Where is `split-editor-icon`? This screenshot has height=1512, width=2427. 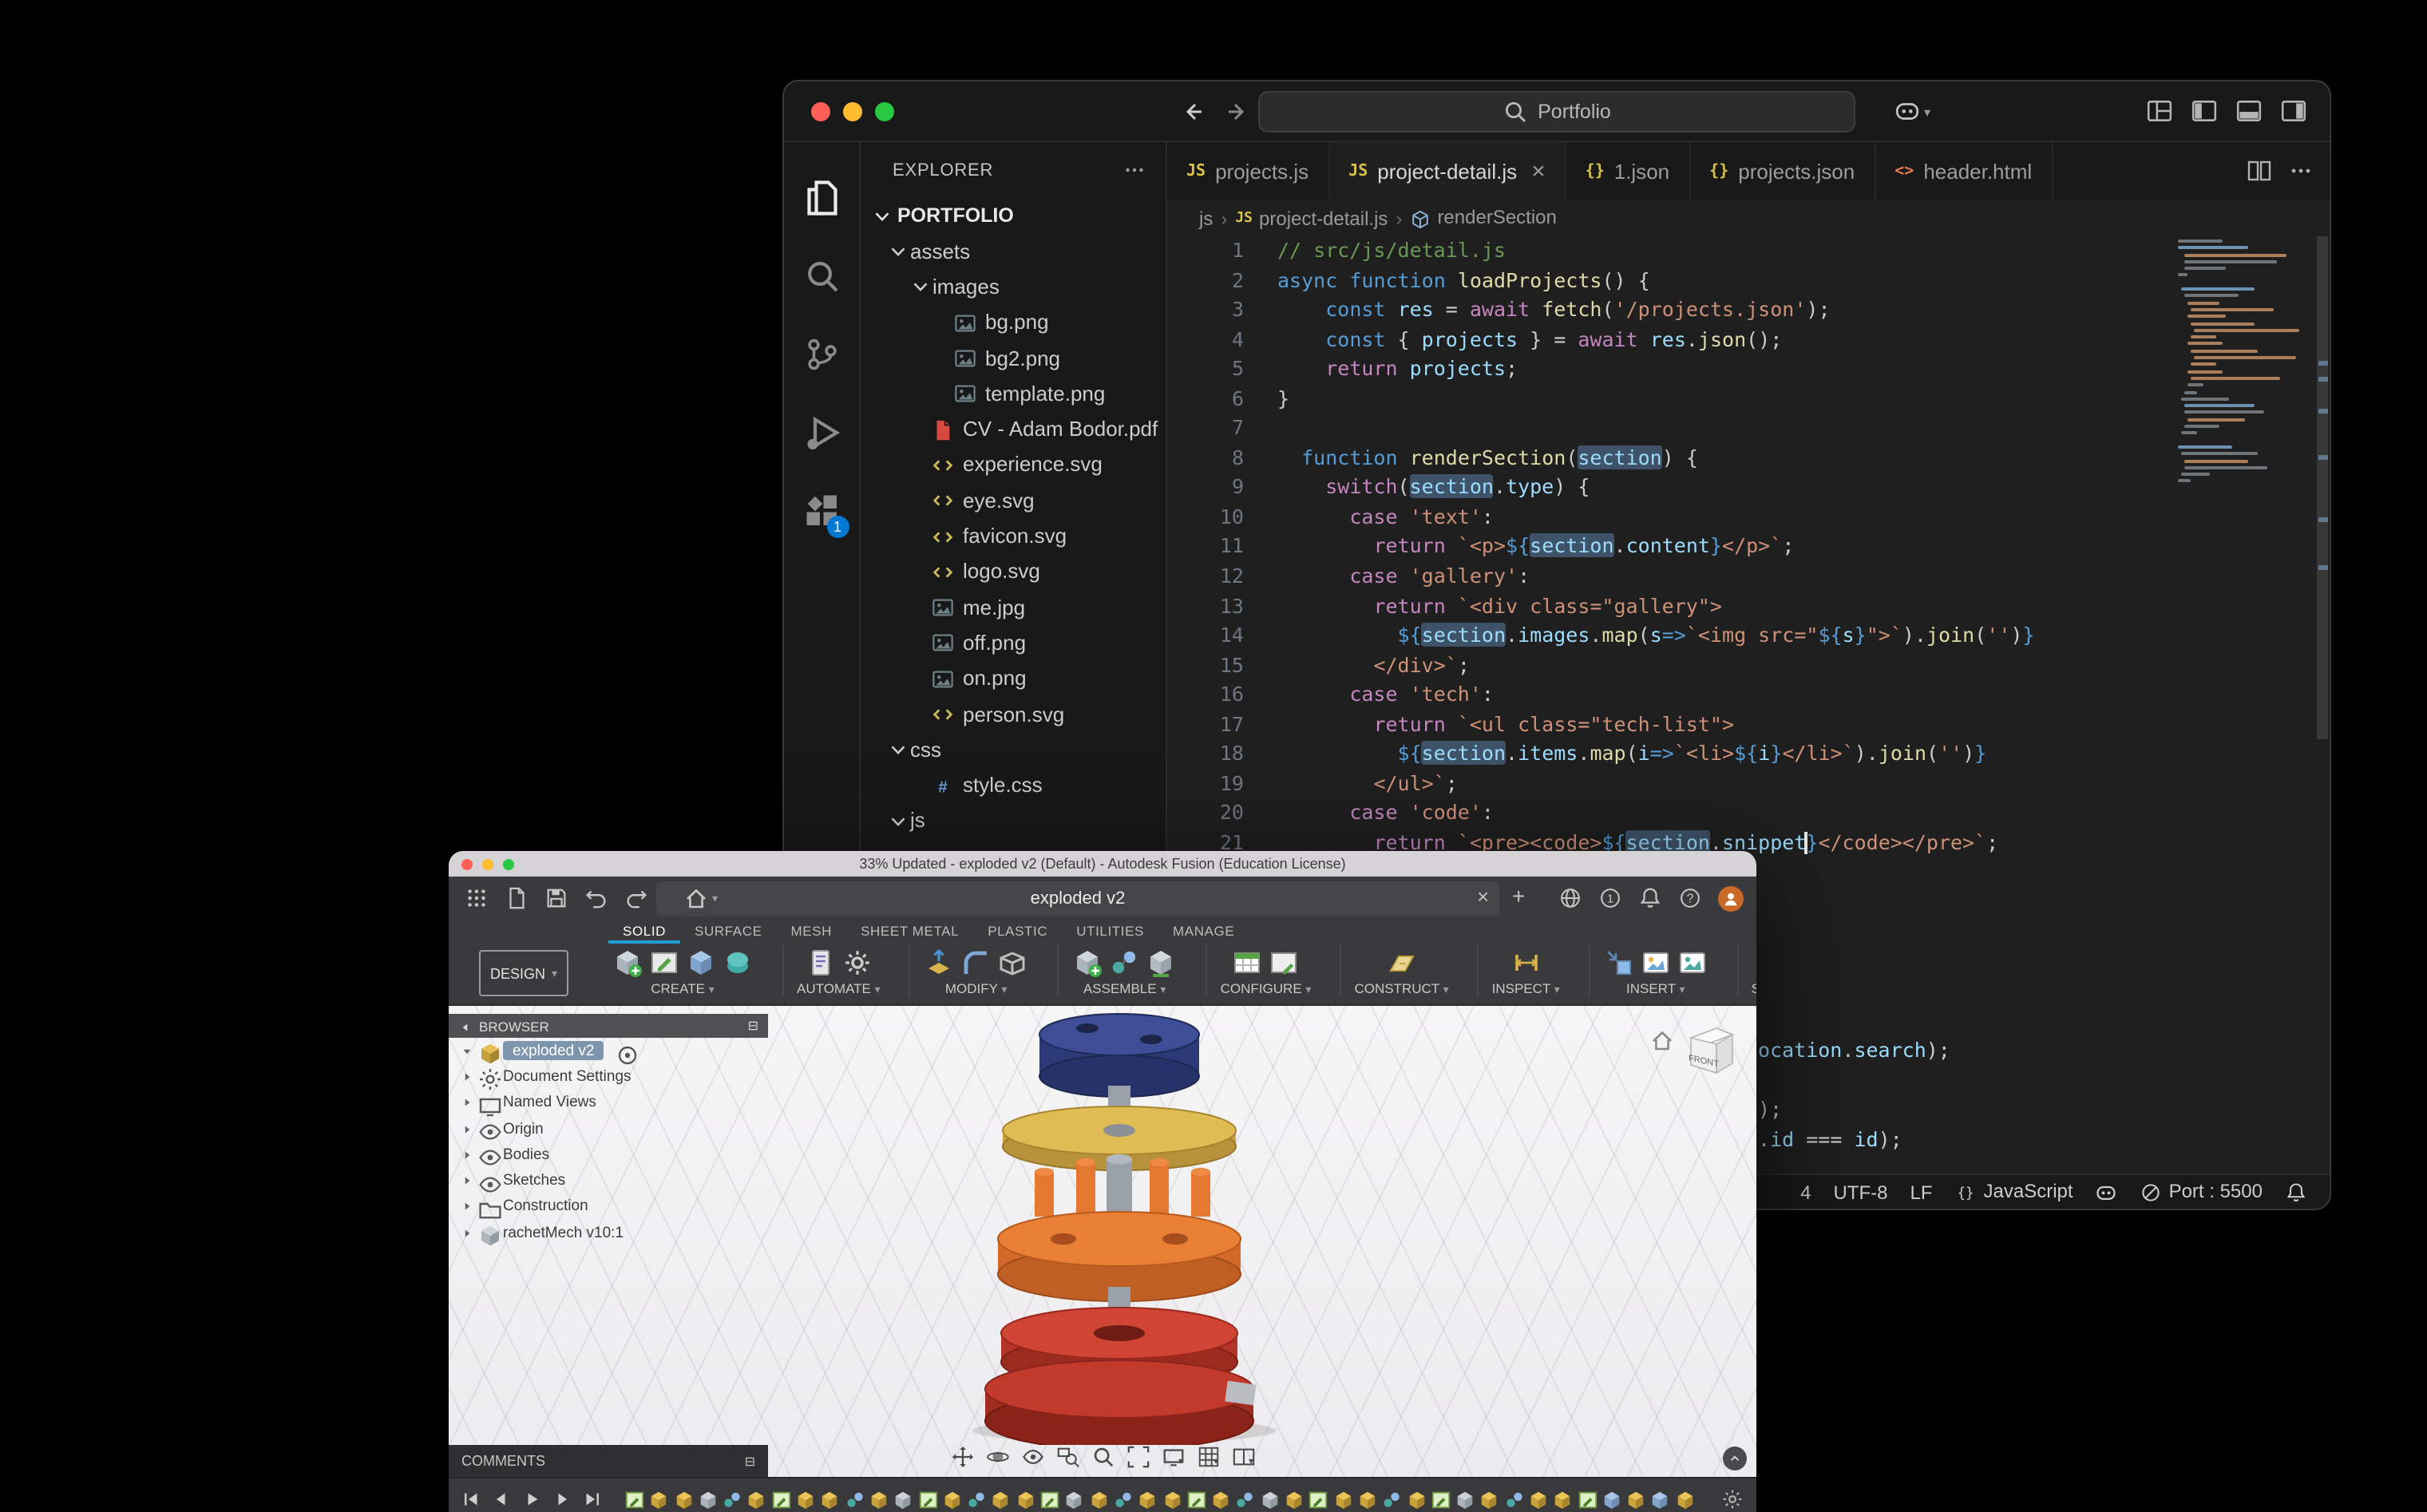
split-editor-icon is located at coordinates (2259, 170).